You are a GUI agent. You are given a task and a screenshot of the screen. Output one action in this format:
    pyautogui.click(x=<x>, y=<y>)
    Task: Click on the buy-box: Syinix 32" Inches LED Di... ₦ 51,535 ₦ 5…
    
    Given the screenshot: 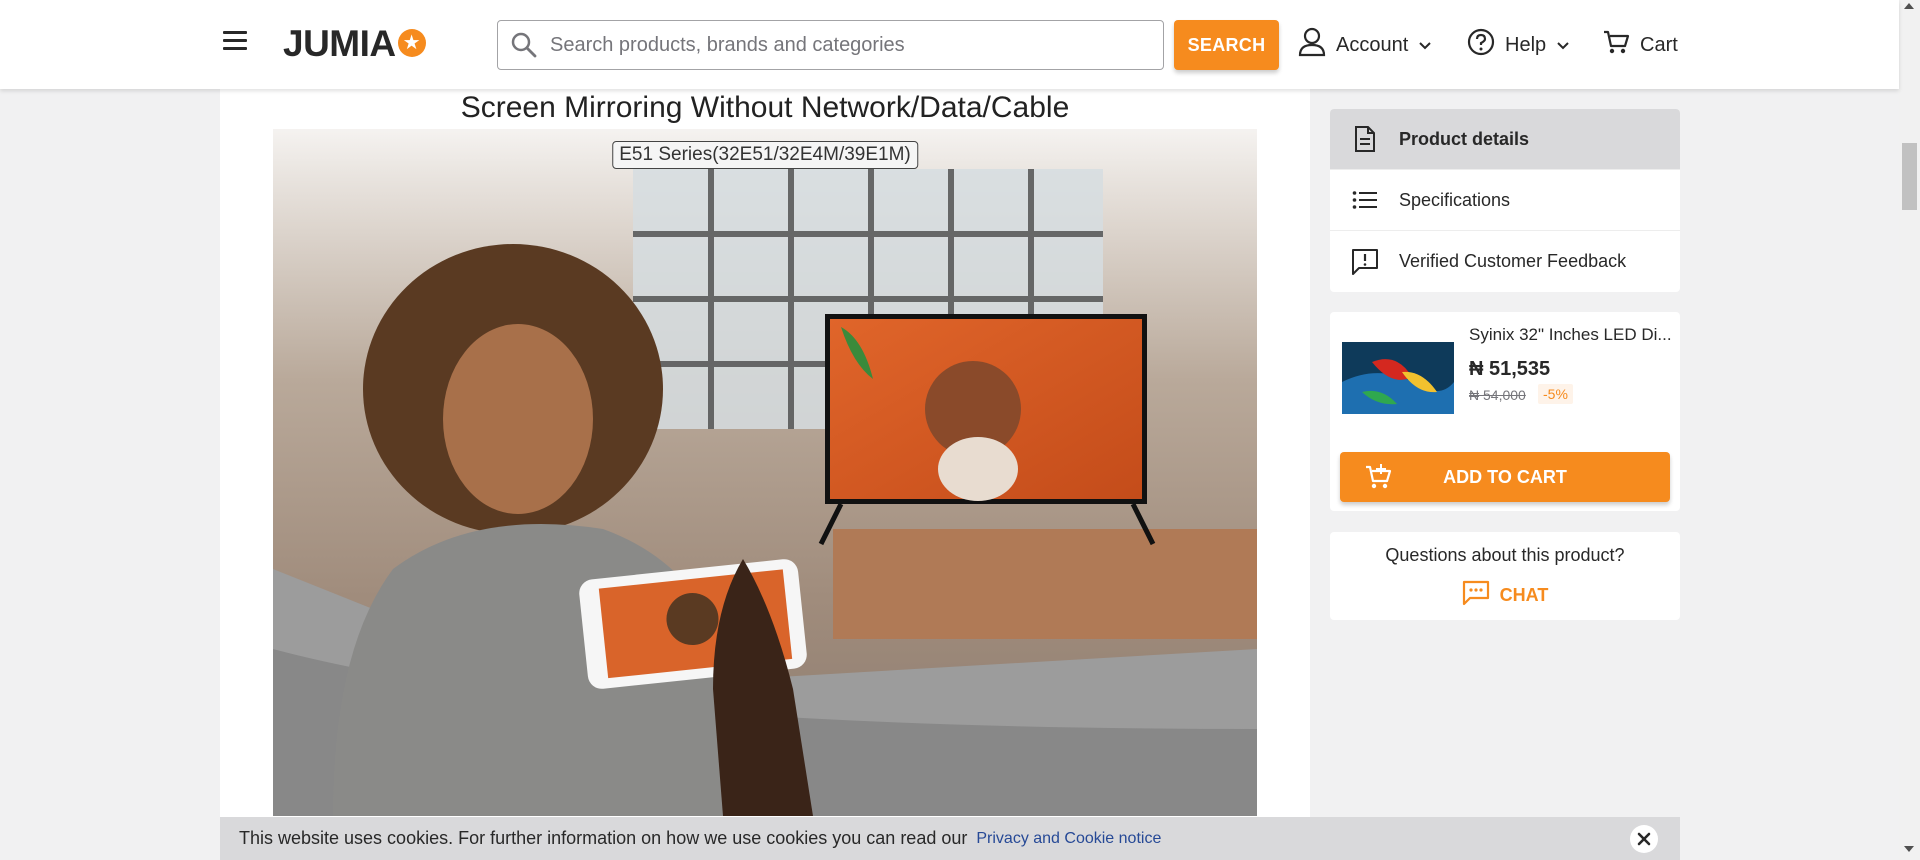 What is the action you would take?
    pyautogui.click(x=1505, y=411)
    